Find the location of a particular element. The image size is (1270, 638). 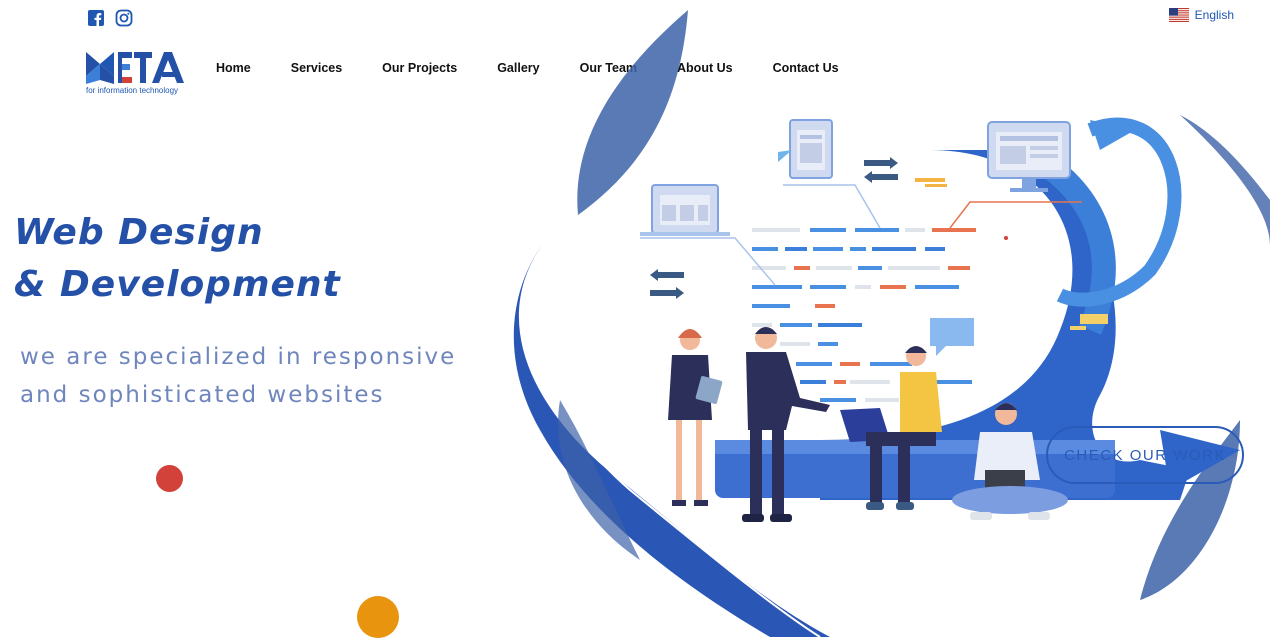

nav-our-projects: Our Projects is located at coordinates (419, 68).